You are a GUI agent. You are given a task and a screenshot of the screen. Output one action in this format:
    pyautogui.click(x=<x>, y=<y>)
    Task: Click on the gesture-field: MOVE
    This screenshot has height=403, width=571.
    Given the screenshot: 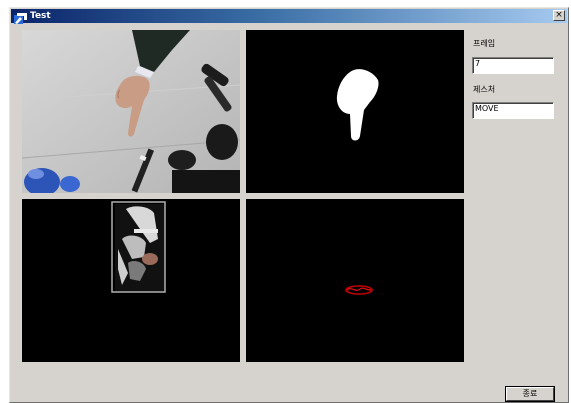 What is the action you would take?
    pyautogui.click(x=513, y=110)
    